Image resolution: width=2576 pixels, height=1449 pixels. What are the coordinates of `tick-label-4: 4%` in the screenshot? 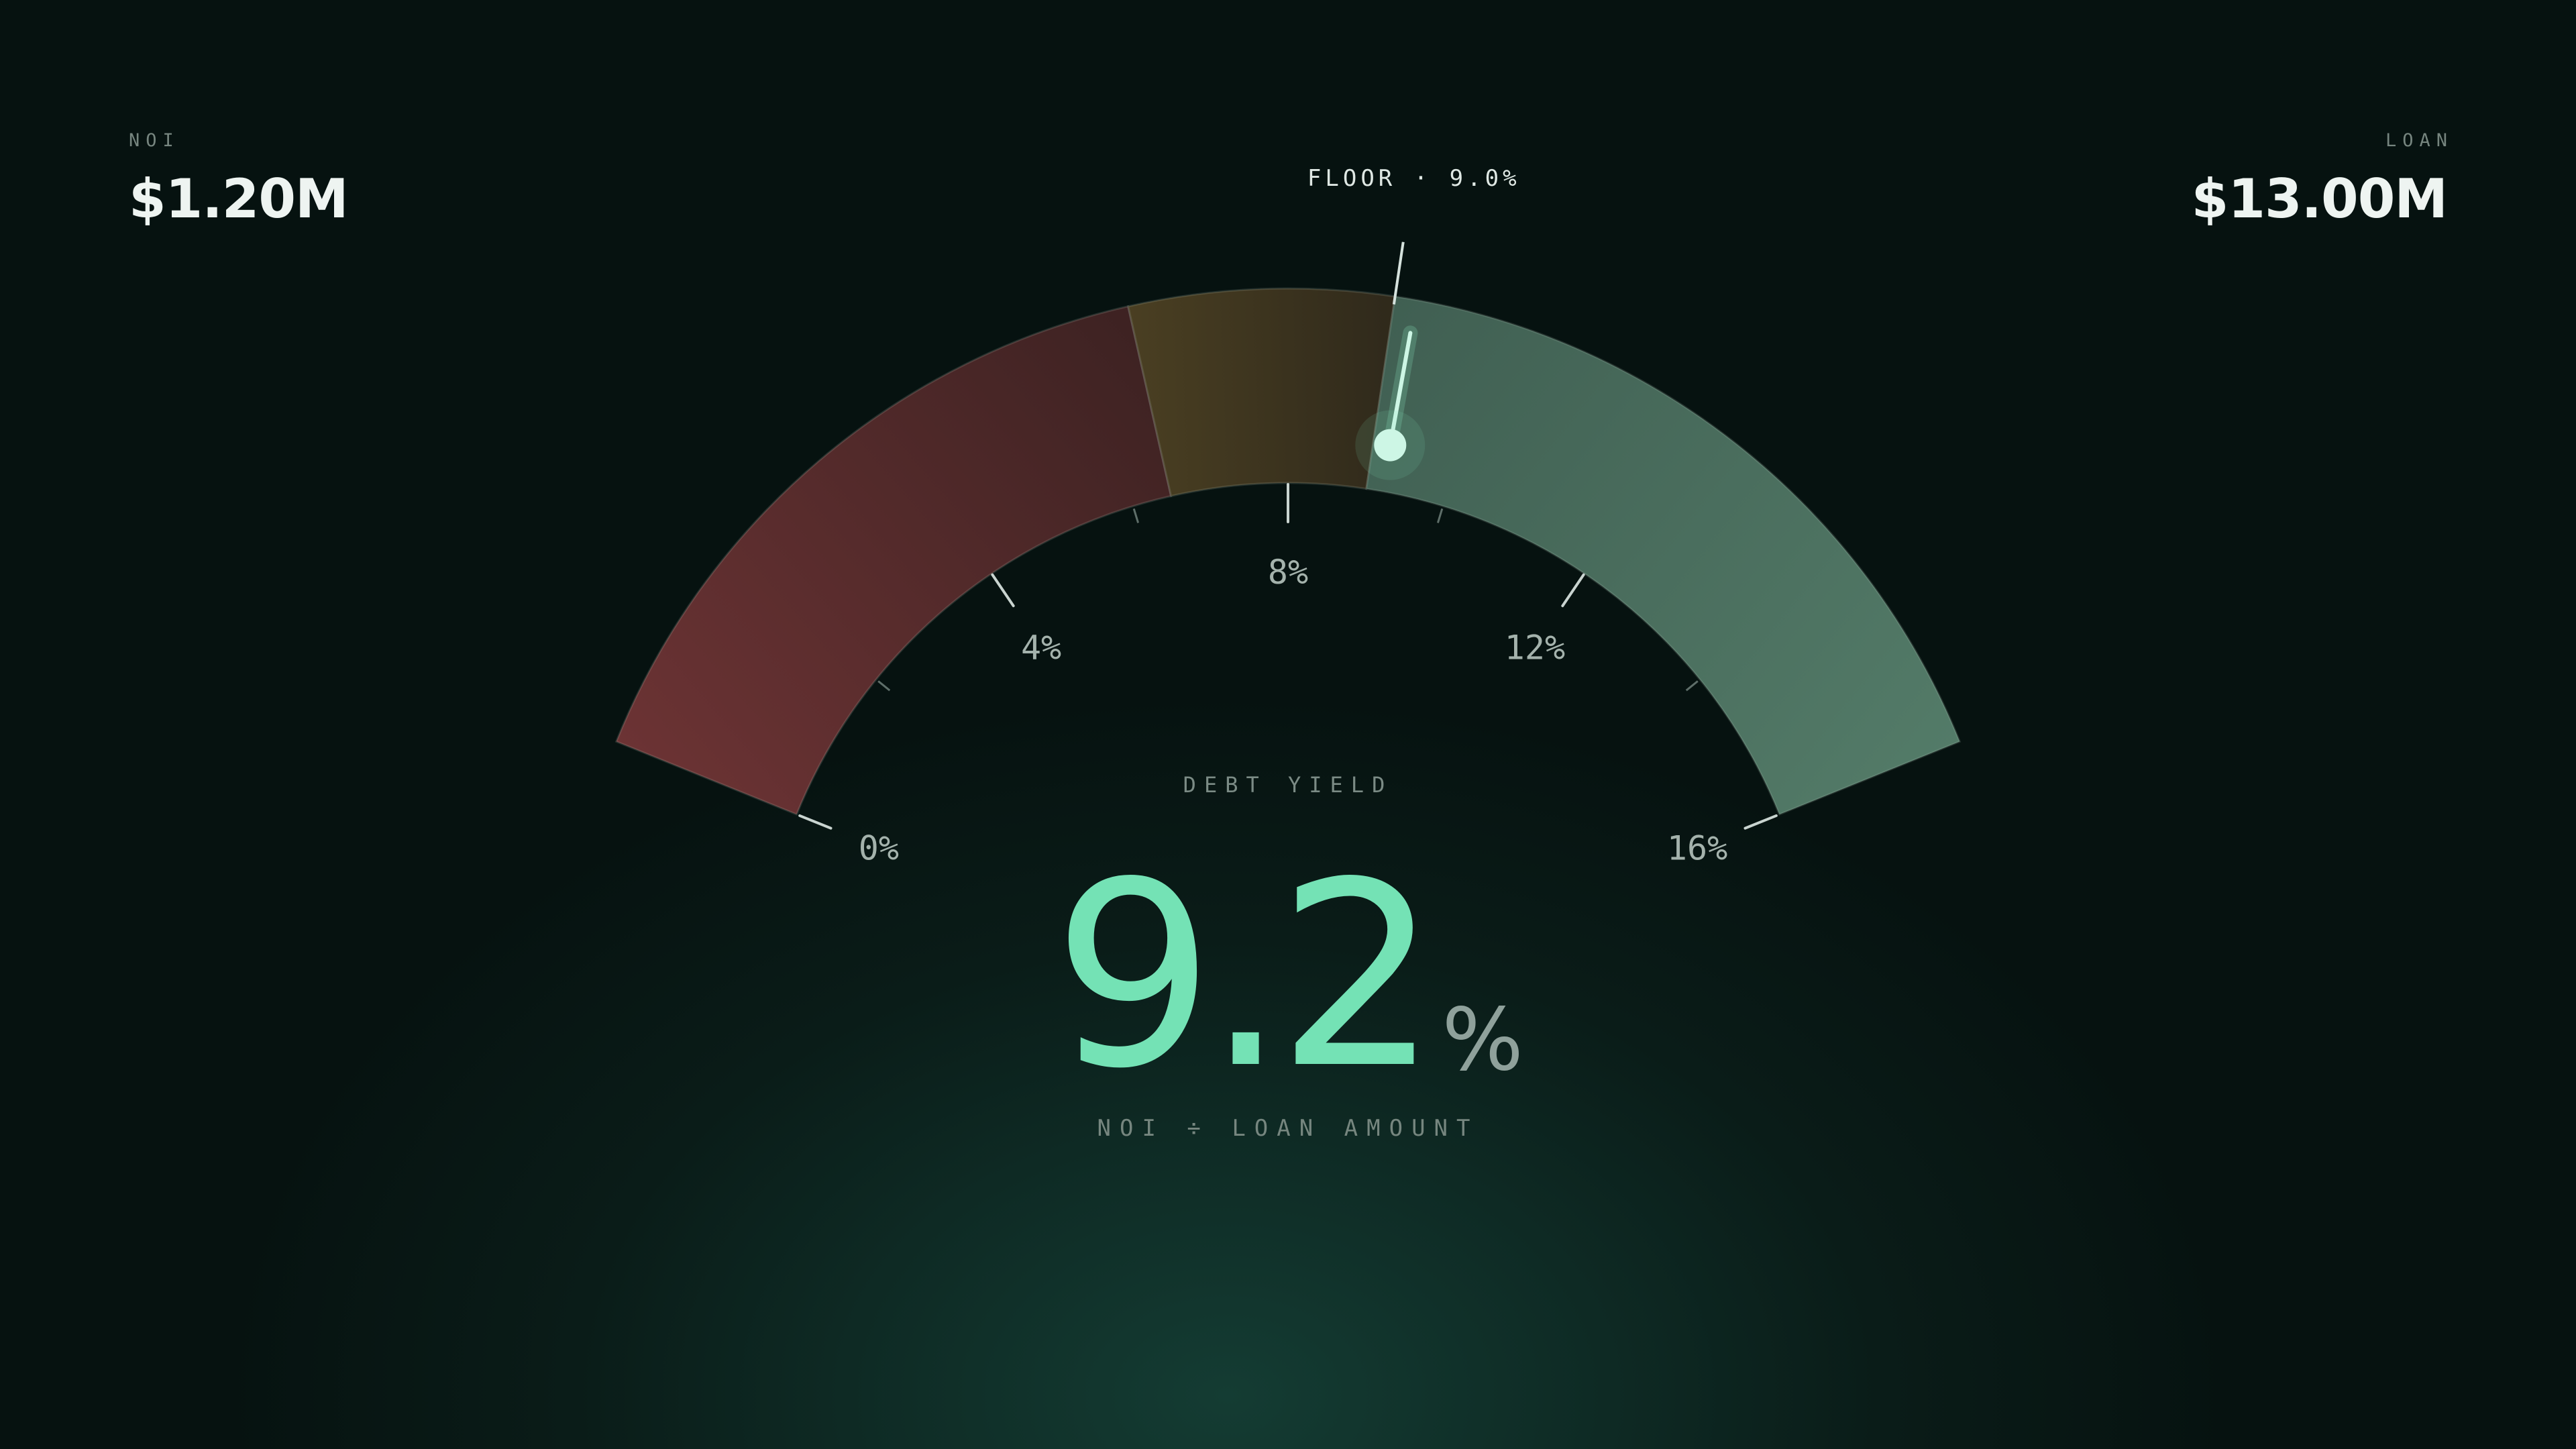 It's located at (1041, 647).